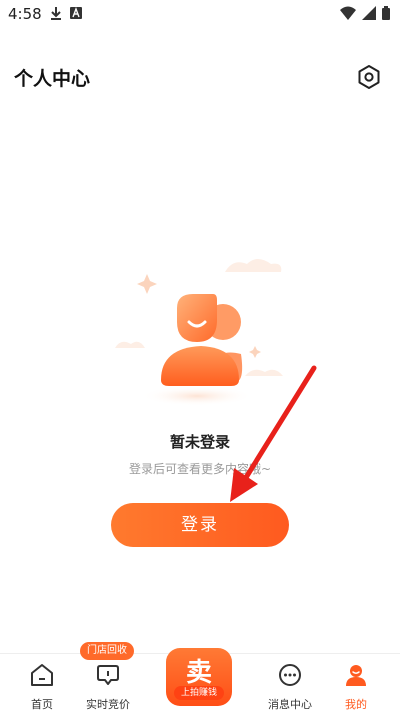 The width and height of the screenshot is (400, 711). What do you see at coordinates (42, 704) in the screenshot?
I see `tab-label: 首页` at bounding box center [42, 704].